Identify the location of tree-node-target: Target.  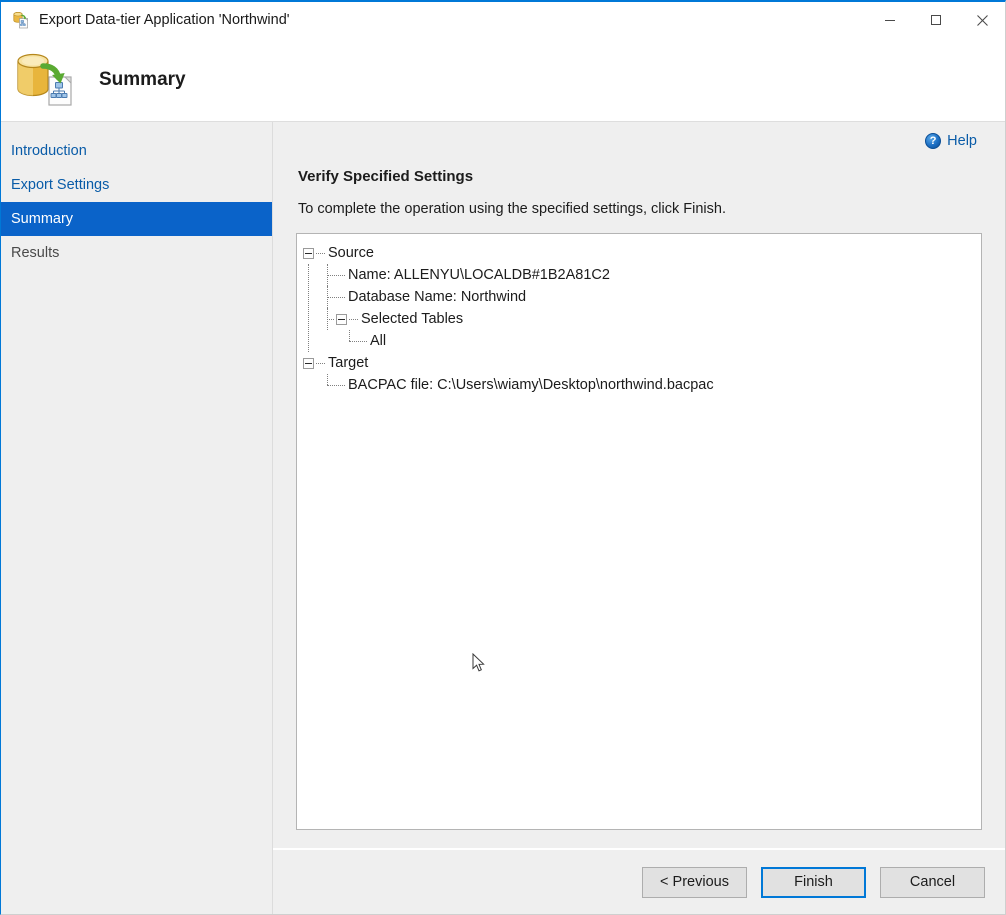
(639, 363).